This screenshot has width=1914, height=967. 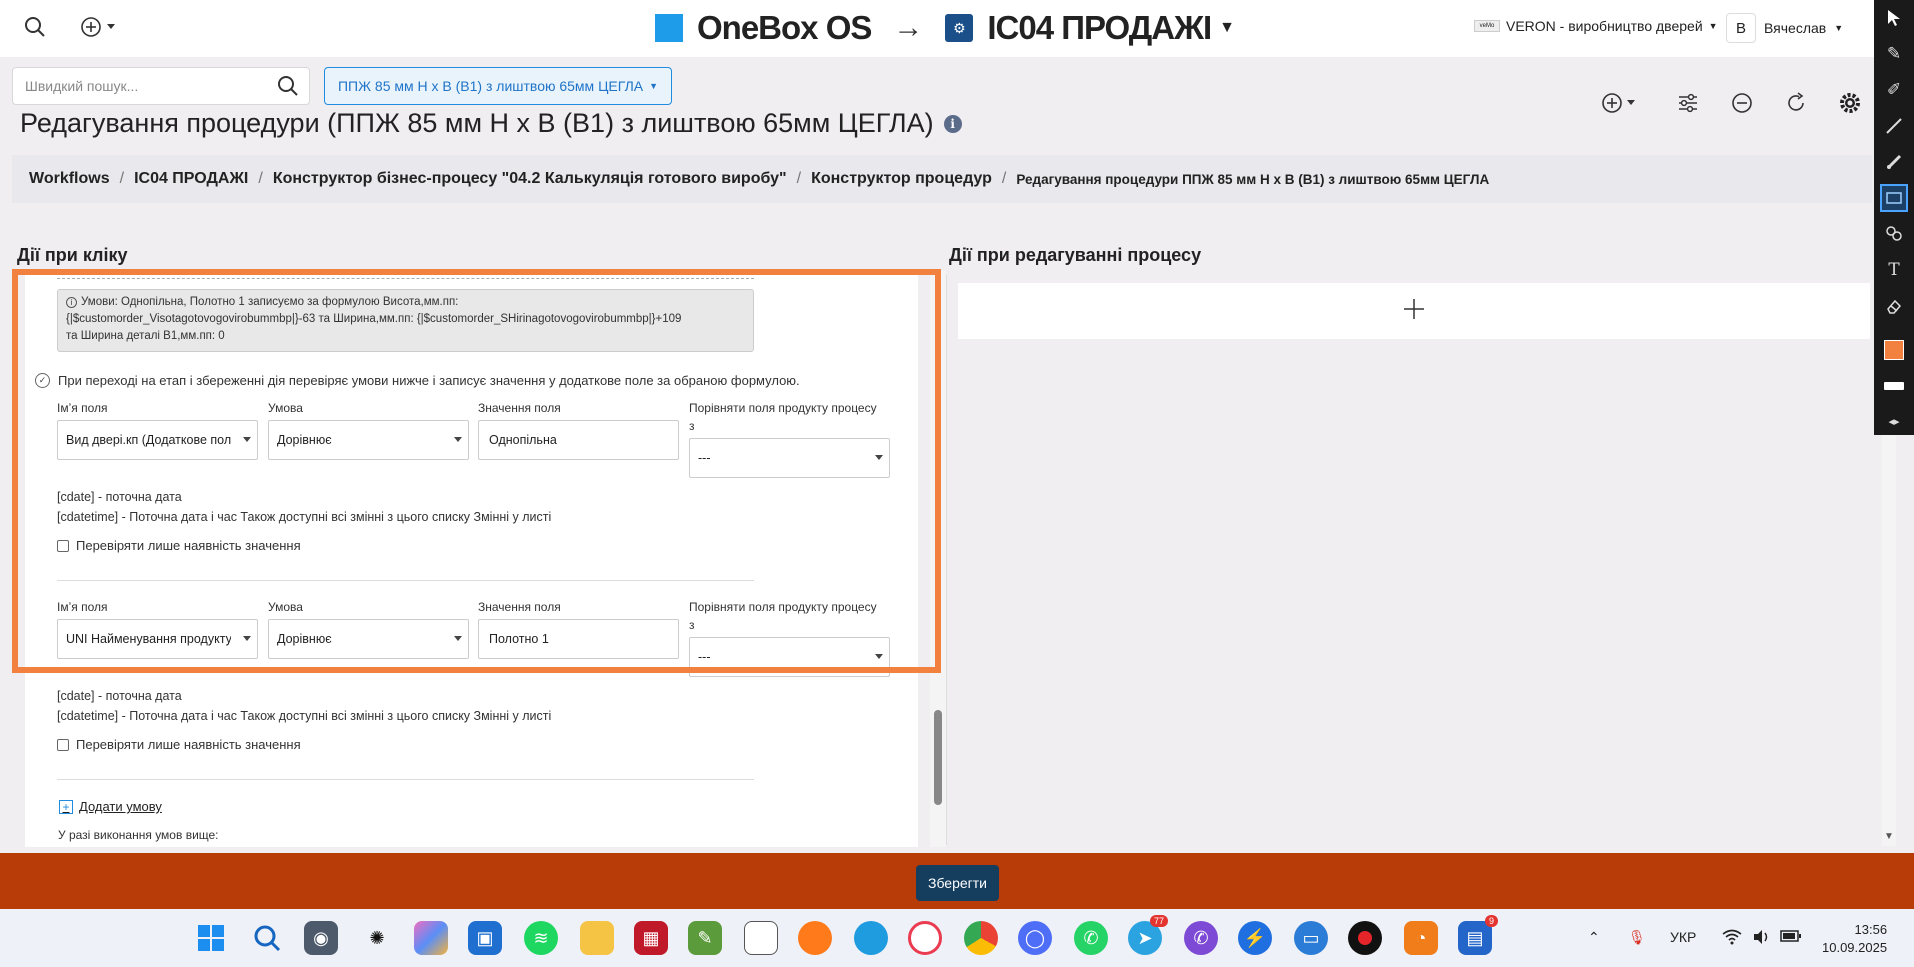 I want to click on battery-icon, so click(x=1791, y=937).